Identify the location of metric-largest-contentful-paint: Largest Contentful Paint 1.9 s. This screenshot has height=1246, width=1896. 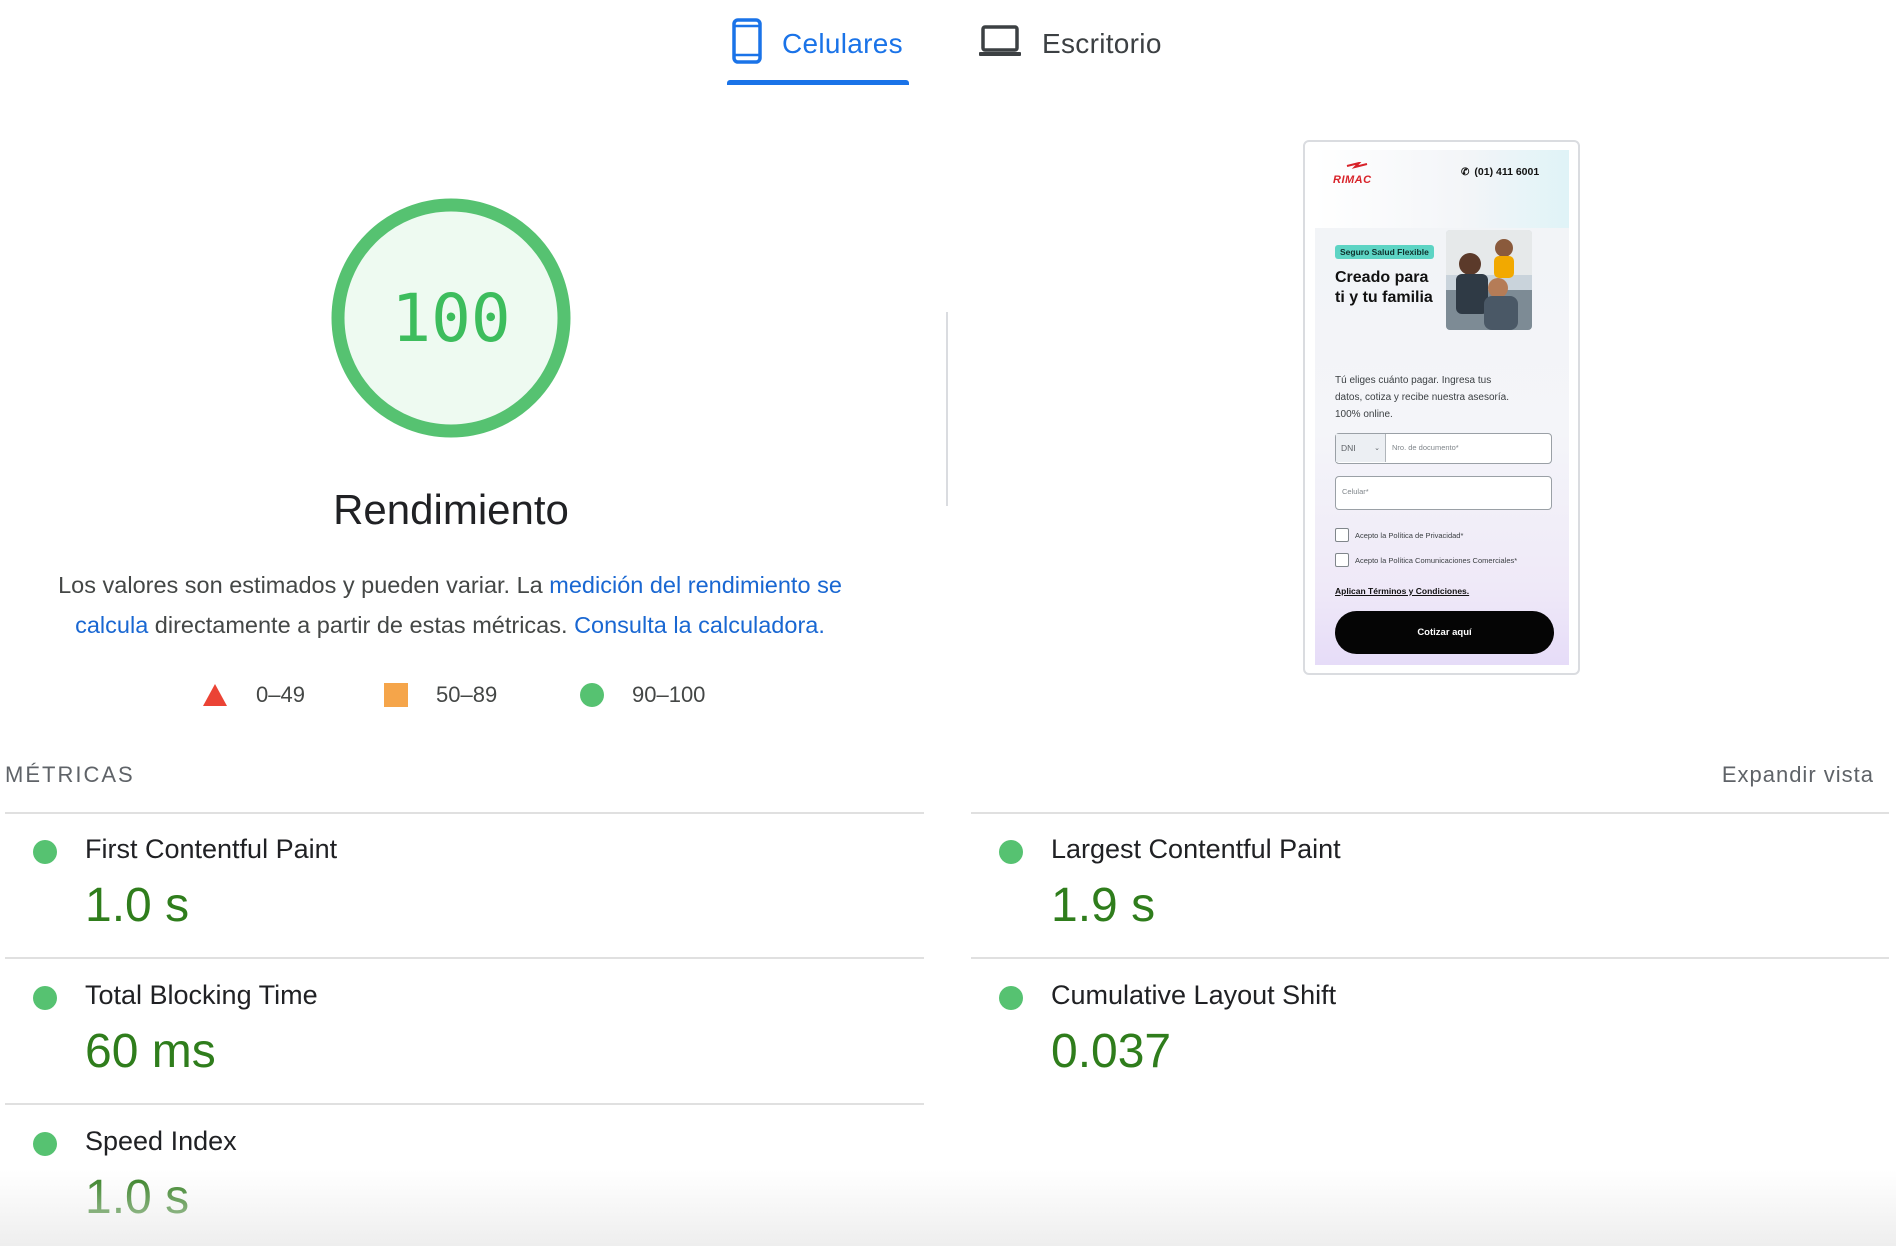
(1351, 882).